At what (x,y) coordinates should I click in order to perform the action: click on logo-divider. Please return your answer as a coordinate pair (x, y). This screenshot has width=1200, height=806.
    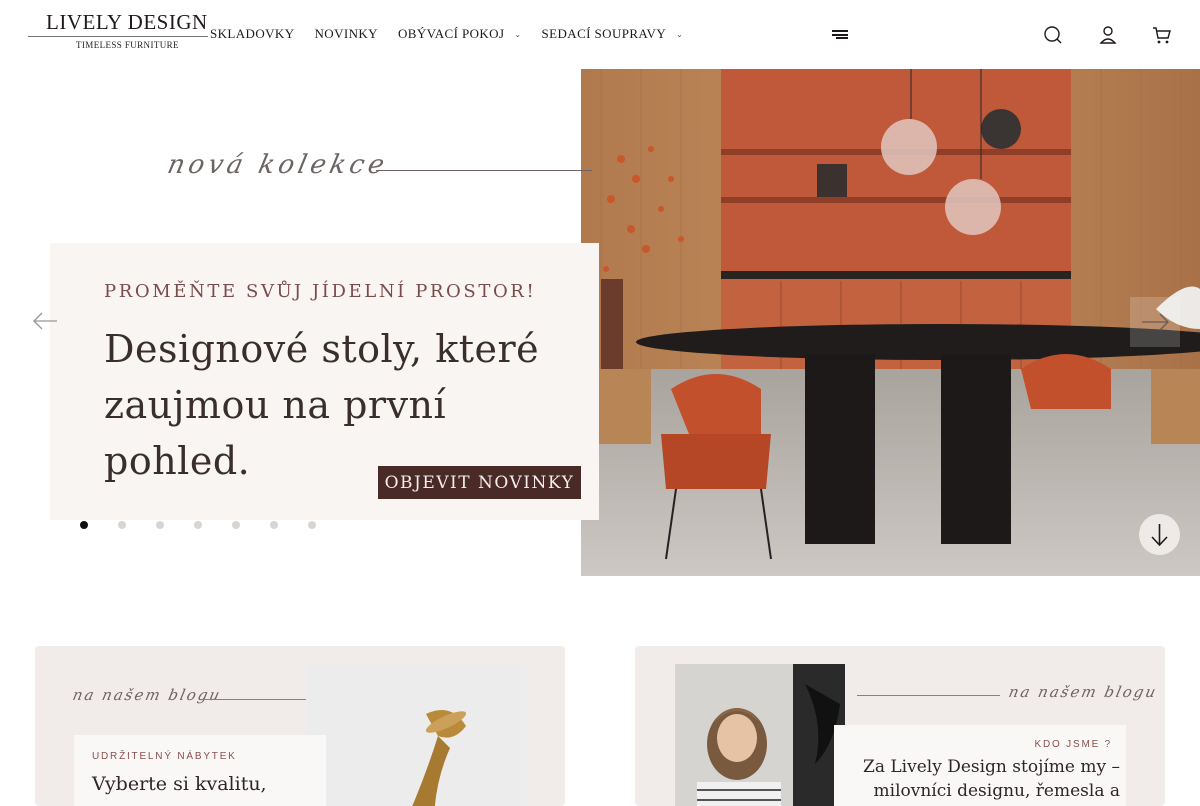
    Looking at the image, I should click on (118, 36).